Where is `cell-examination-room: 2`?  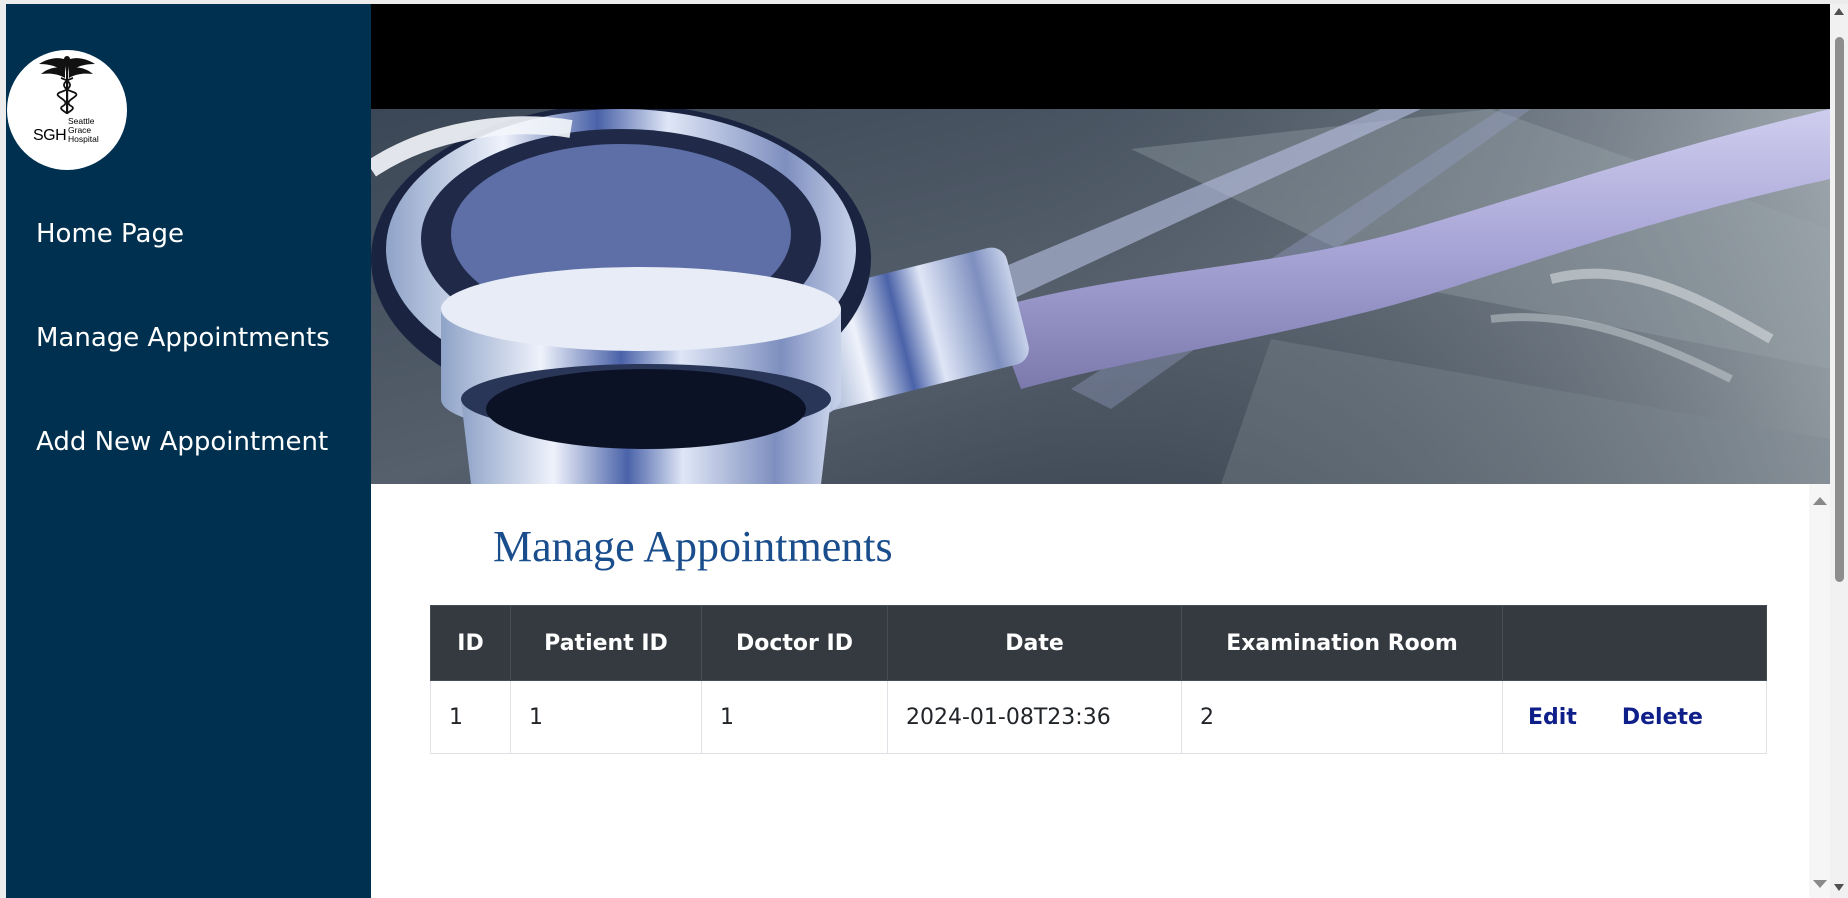
cell-examination-room: 2 is located at coordinates (1342, 717).